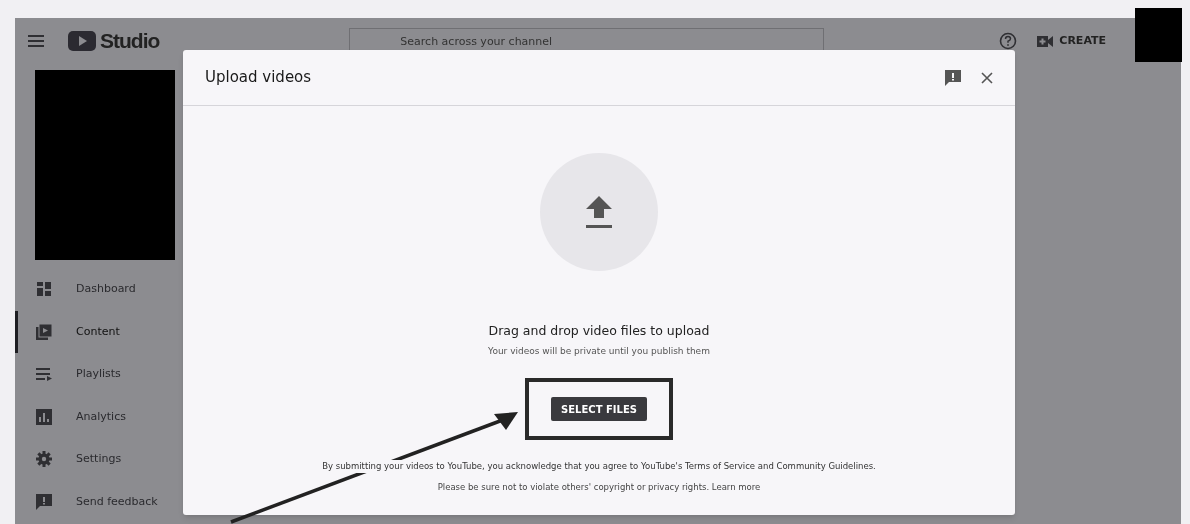 The image size is (1190, 524). Describe the element at coordinates (100, 501) in the screenshot. I see `sidebar-item: Send feedback` at that location.